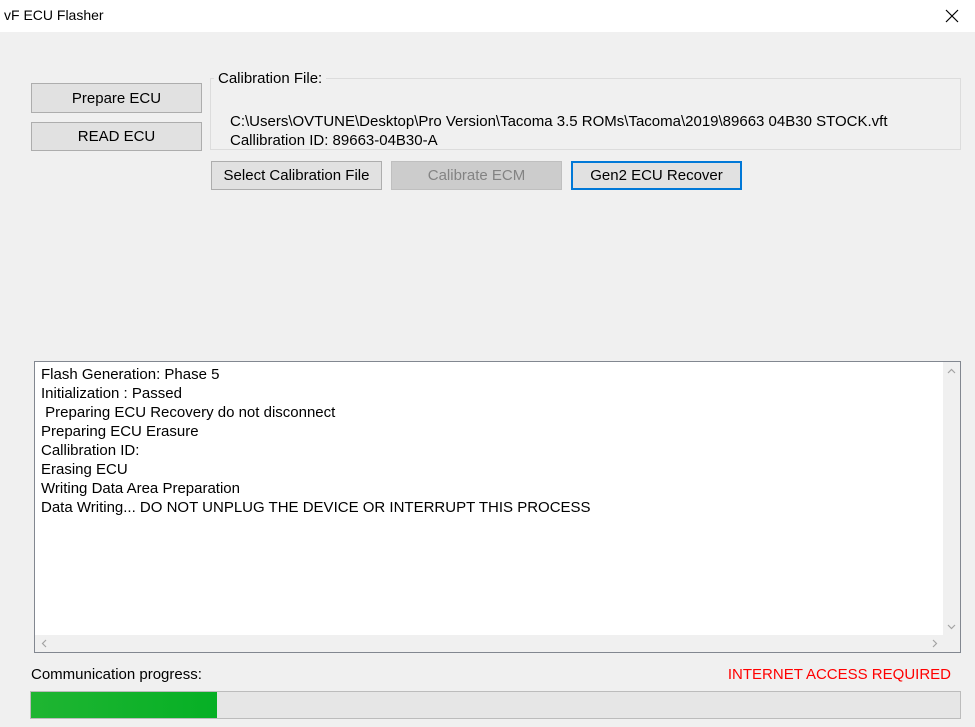 The width and height of the screenshot is (975, 727). I want to click on scroll-right-arrow, so click(934, 643).